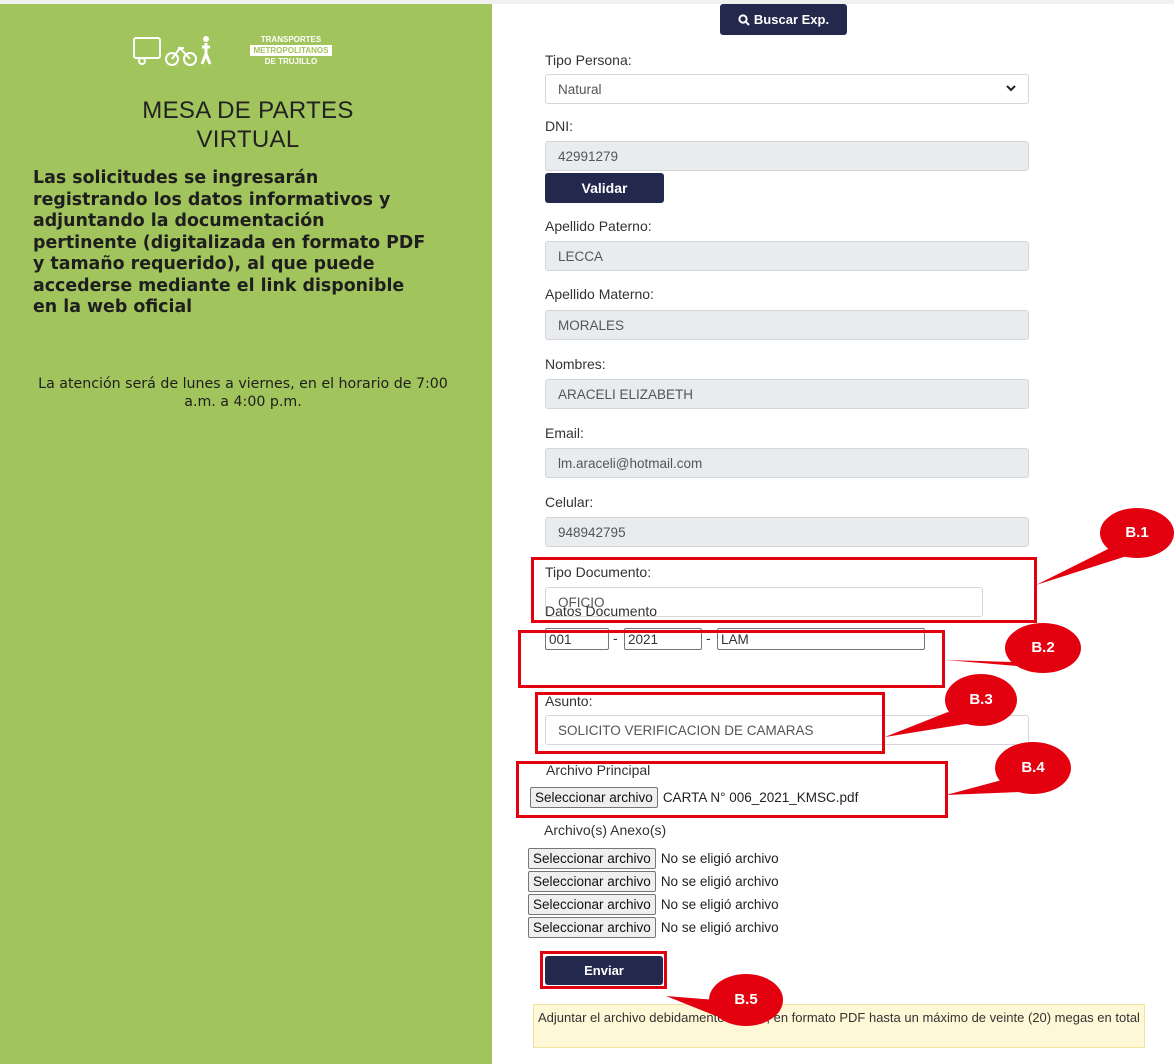 Image resolution: width=1174 pixels, height=1064 pixels. Describe the element at coordinates (1137, 532) in the screenshot. I see `annotation-label-b1: B.1` at that location.